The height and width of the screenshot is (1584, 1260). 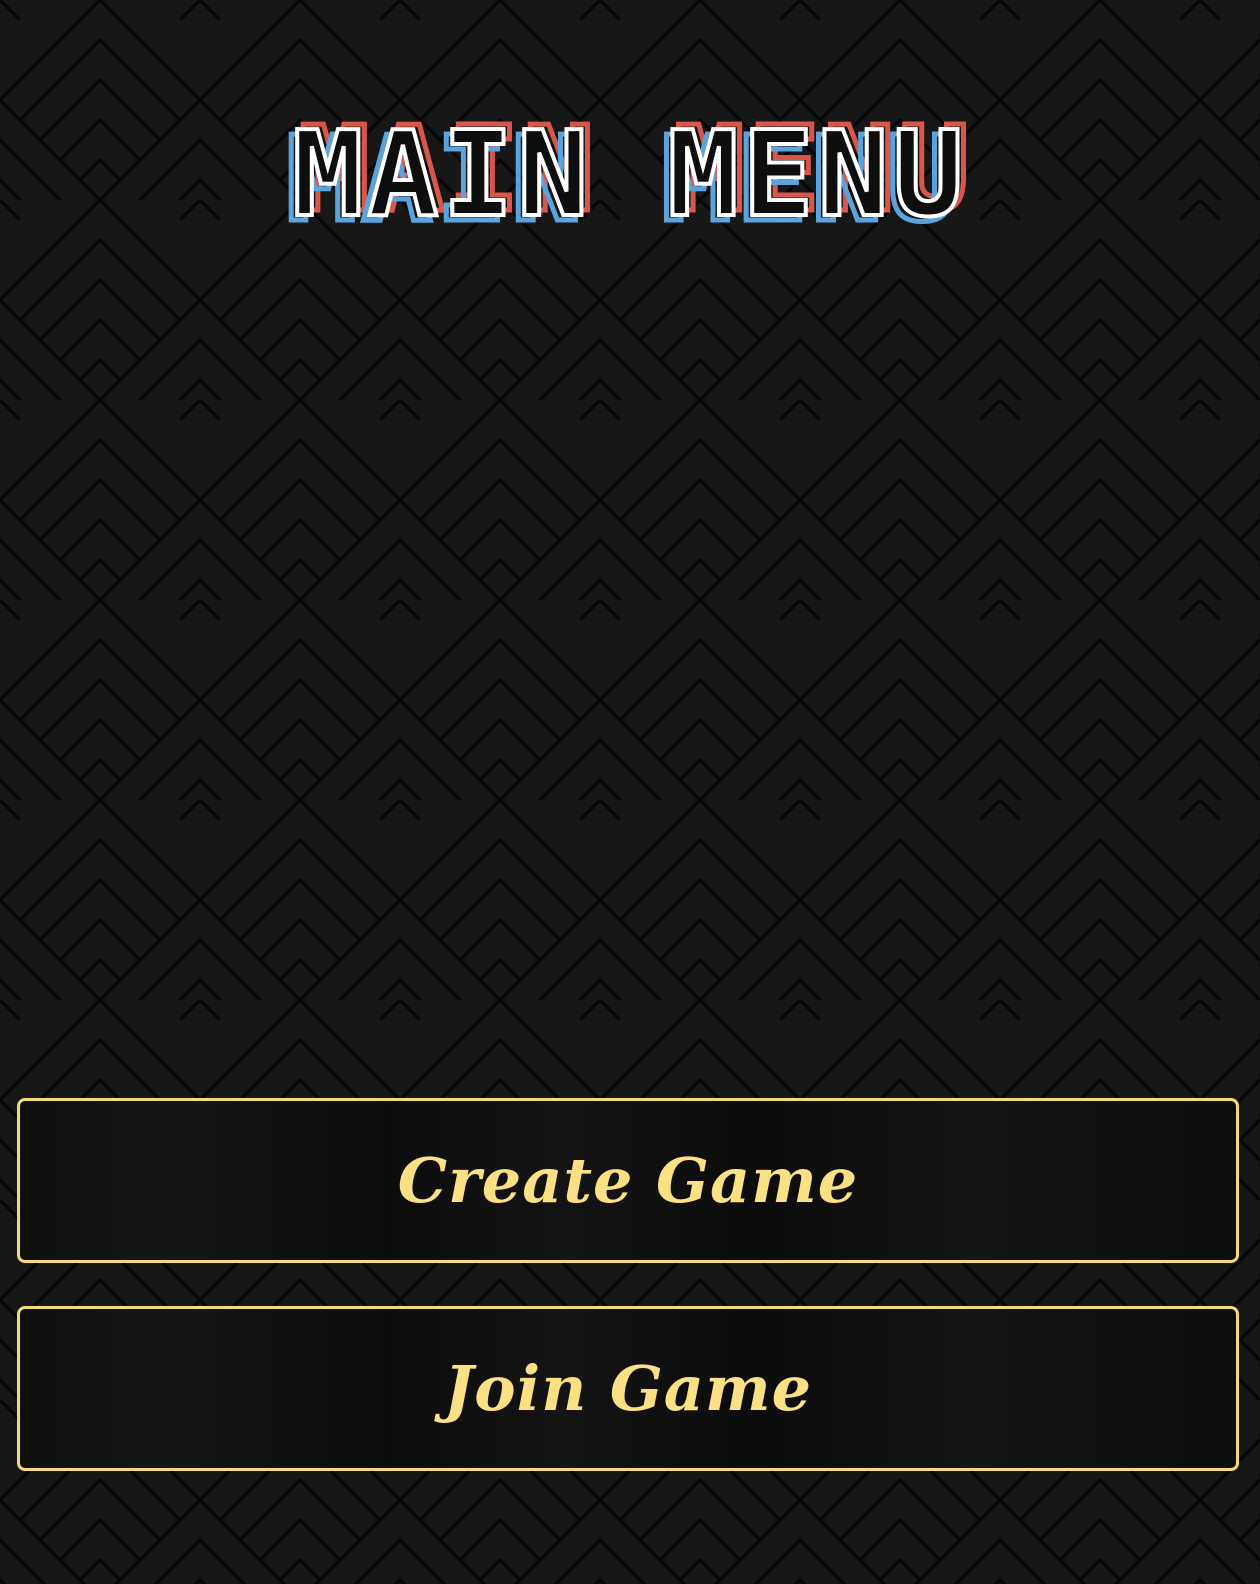 I want to click on main-menu-title: MAIN MENU MAIN MENU MAIN MENU, so click(x=628, y=174).